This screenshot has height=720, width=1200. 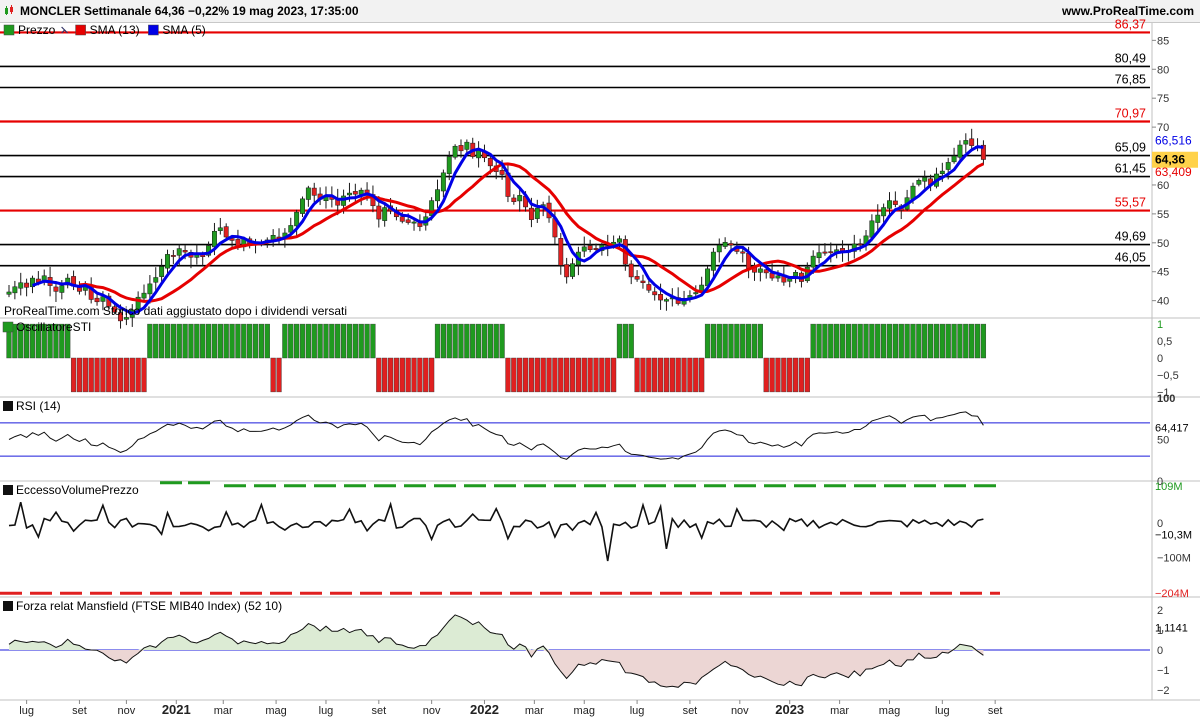 What do you see at coordinates (183, 30) in the screenshot?
I see `legend-label: SMA (5)` at bounding box center [183, 30].